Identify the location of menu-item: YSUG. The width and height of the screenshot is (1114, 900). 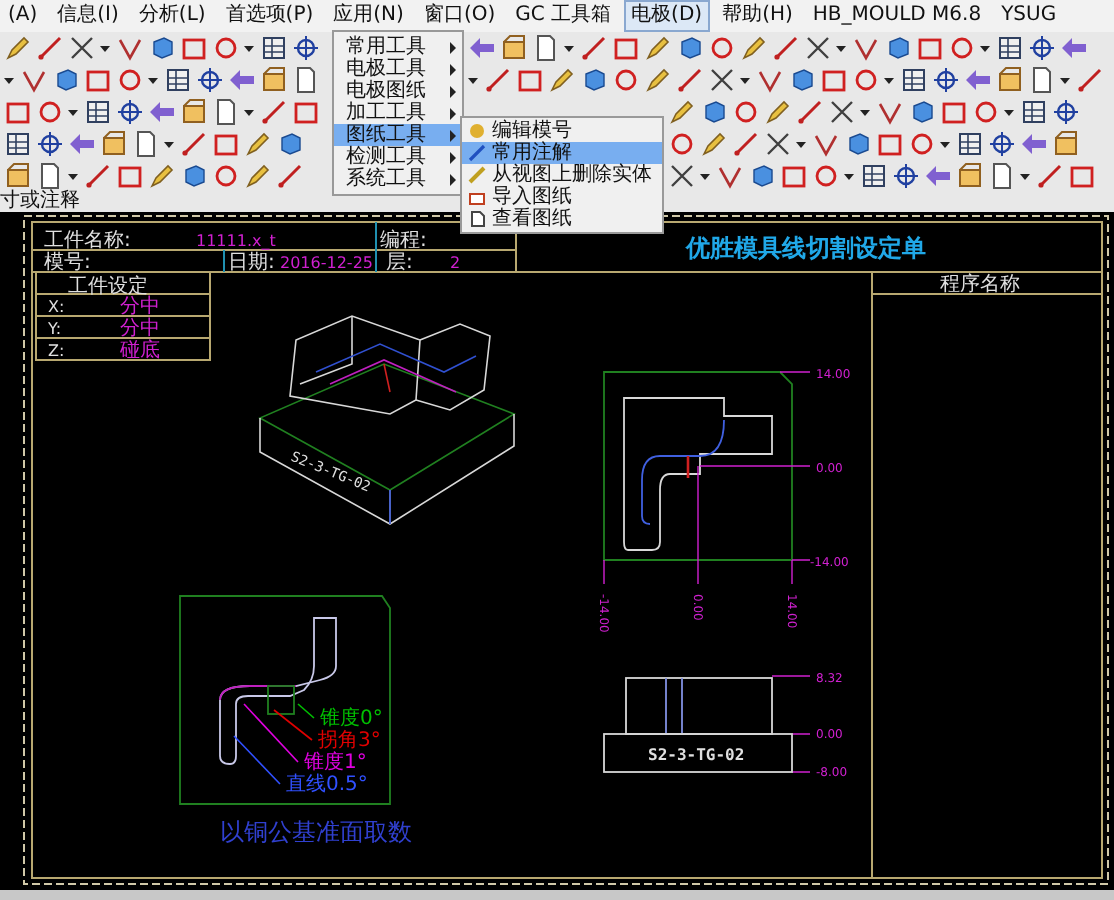
(1029, 16).